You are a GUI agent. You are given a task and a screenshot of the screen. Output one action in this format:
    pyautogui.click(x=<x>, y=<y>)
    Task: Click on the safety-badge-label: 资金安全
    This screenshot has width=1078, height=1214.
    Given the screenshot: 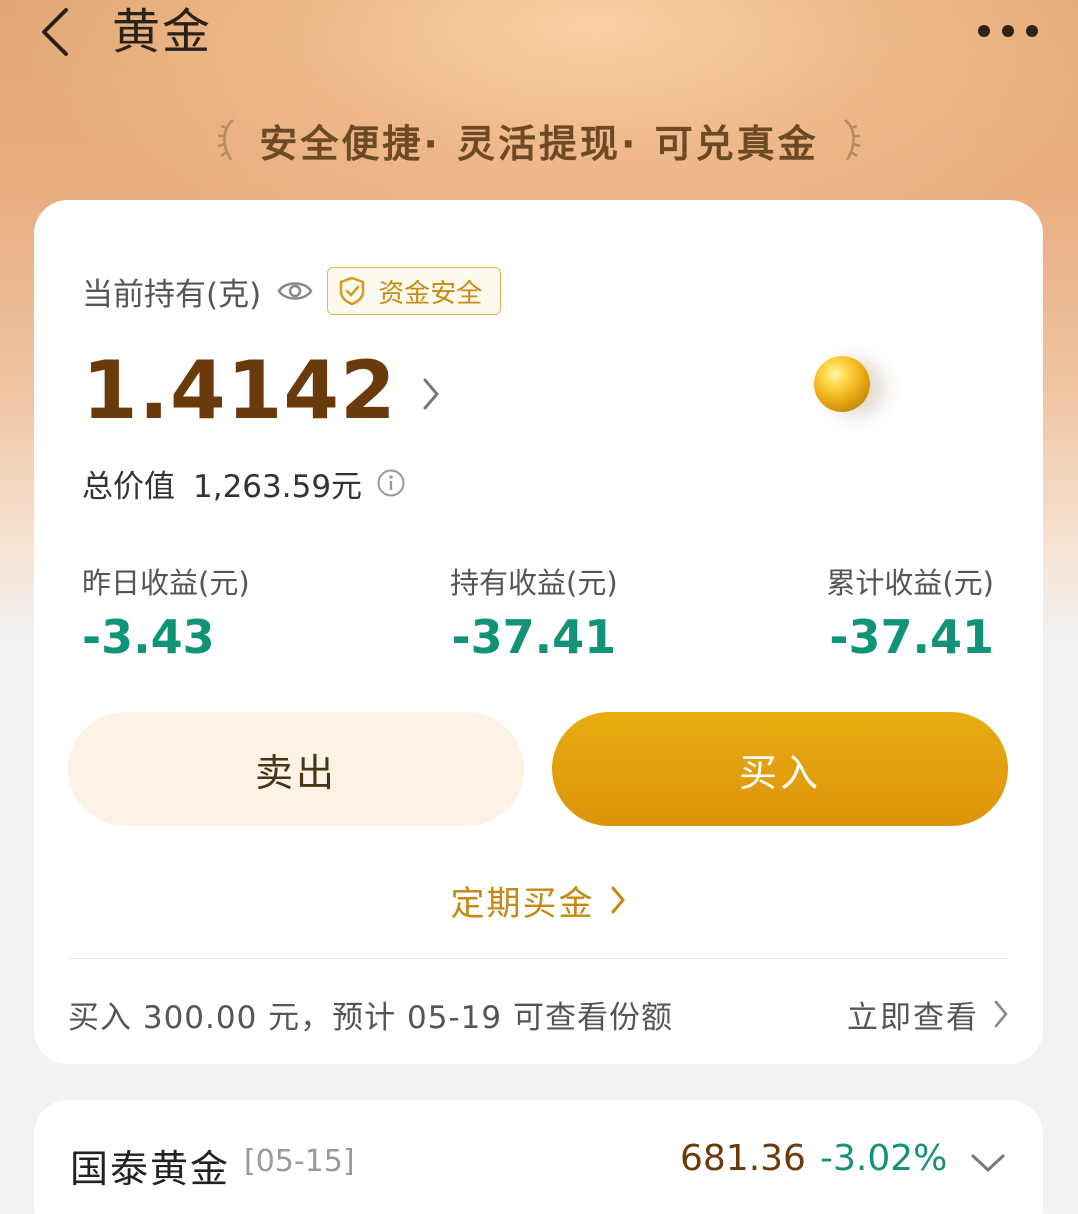 What is the action you would take?
    pyautogui.click(x=430, y=293)
    